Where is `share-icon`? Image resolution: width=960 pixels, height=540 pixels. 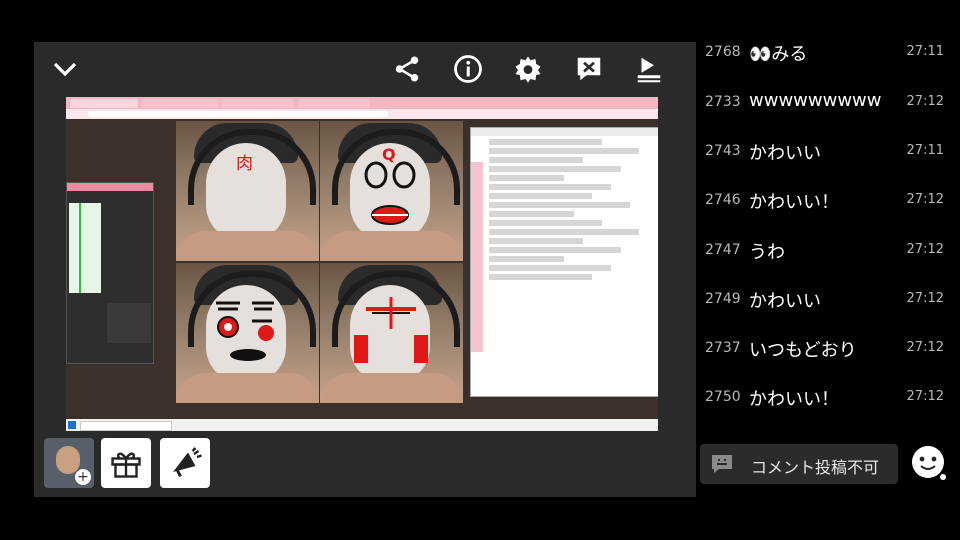 share-icon is located at coordinates (407, 69).